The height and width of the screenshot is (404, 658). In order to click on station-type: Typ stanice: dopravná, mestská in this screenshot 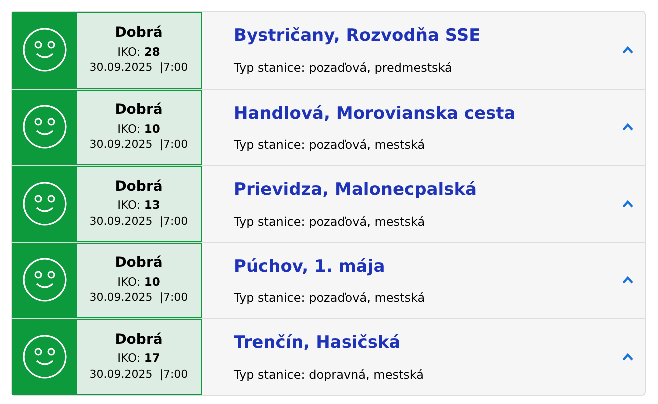, I will do `click(330, 375)`.